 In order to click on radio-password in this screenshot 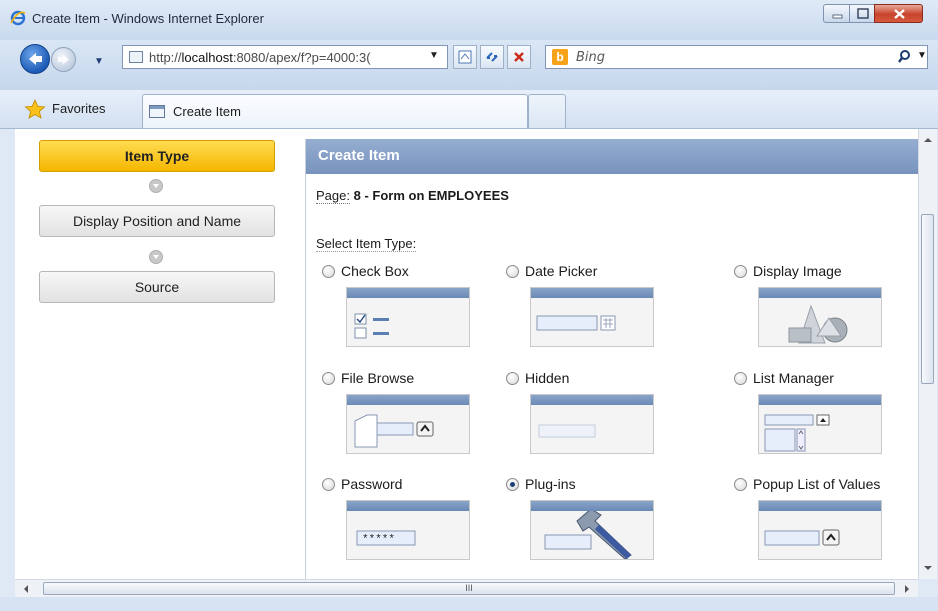, I will do `click(328, 484)`.